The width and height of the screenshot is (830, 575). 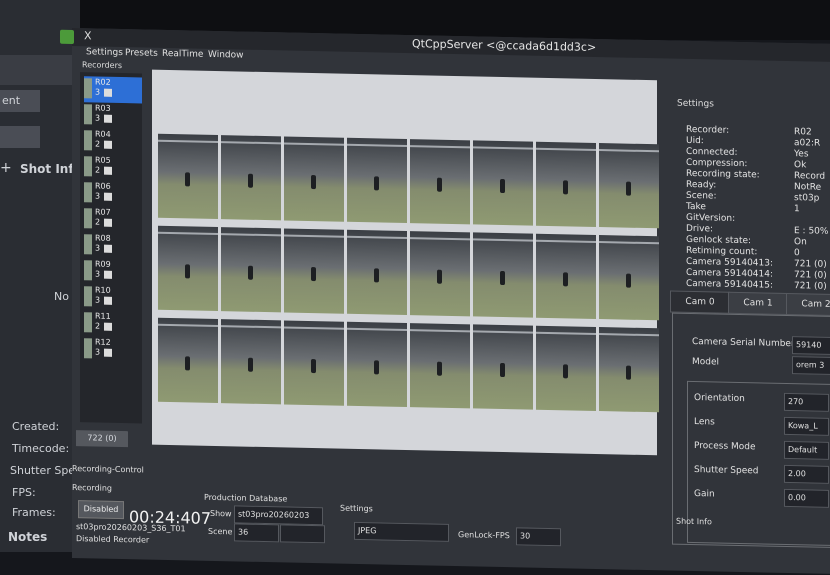 I want to click on recorder-item: R02 3, so click(x=113, y=90).